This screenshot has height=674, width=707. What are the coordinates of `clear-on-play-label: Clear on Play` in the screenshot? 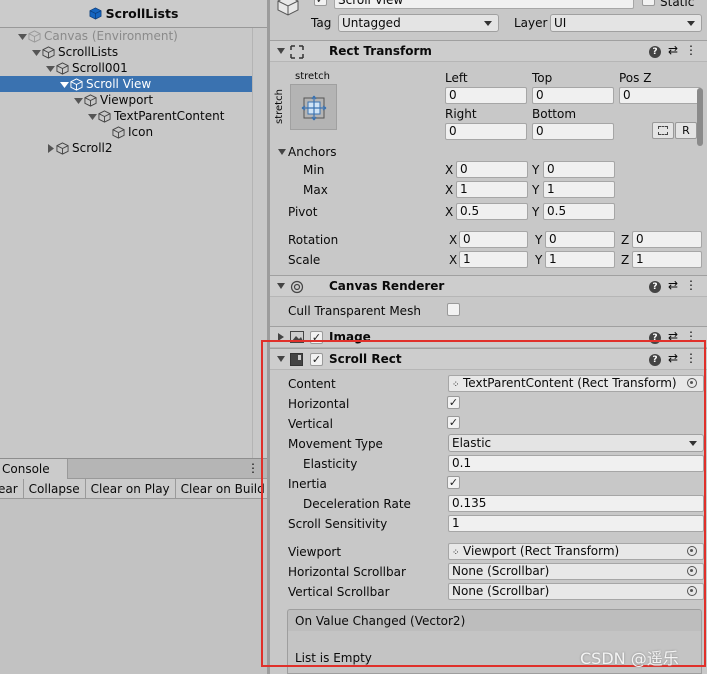 It's located at (130, 488).